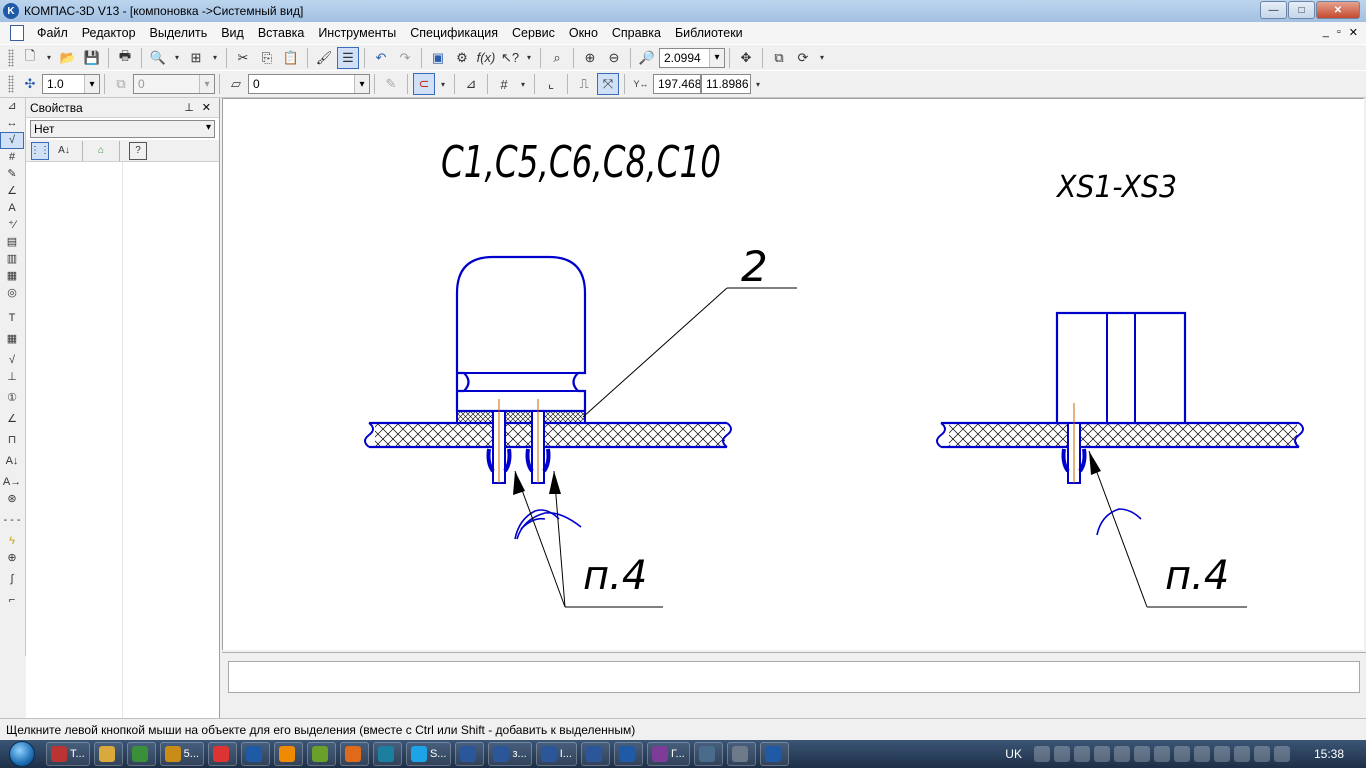 The width and height of the screenshot is (1366, 768). I want to click on layer-field: 0, so click(174, 84).